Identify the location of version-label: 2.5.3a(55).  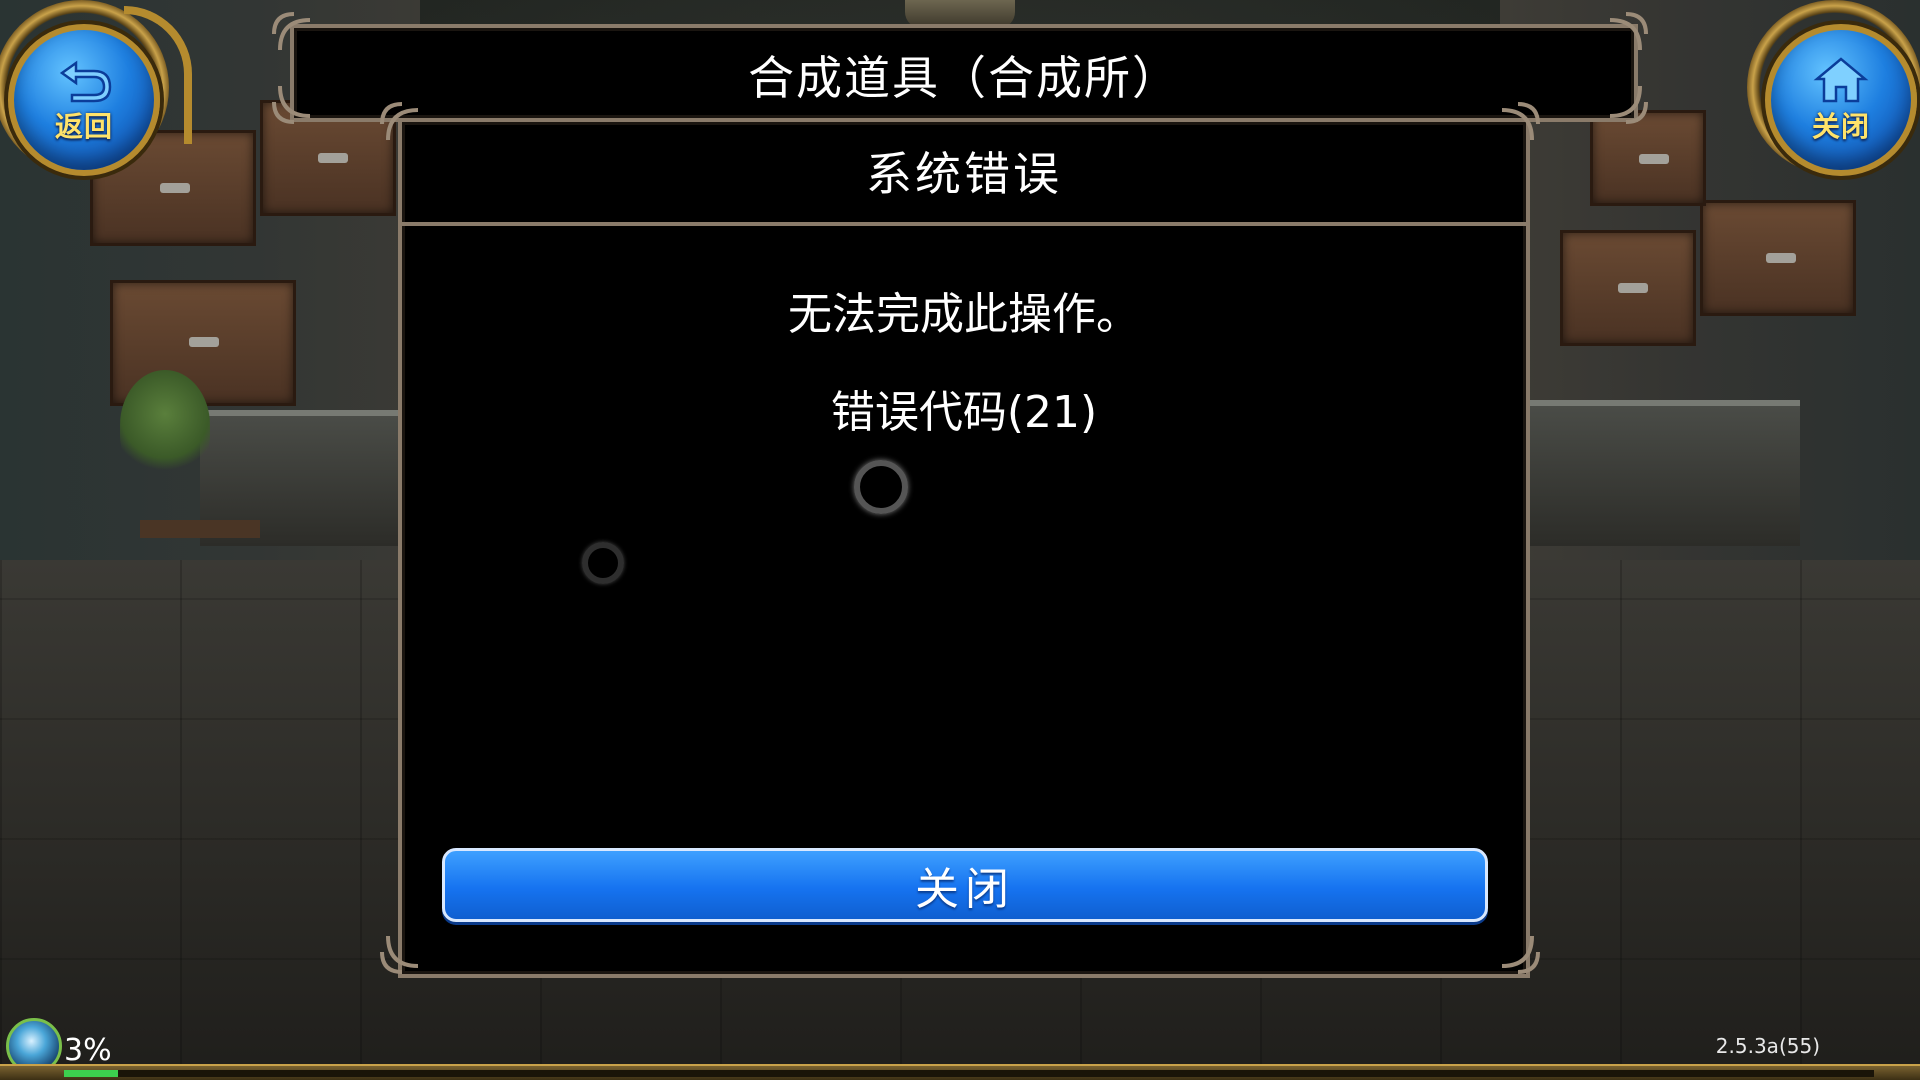
(1767, 1046).